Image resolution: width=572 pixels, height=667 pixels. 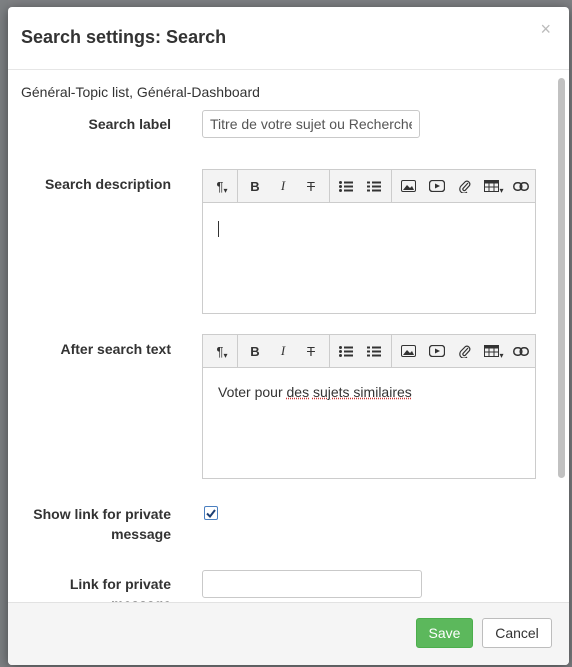 What do you see at coordinates (218, 229) in the screenshot?
I see `text-cursor` at bounding box center [218, 229].